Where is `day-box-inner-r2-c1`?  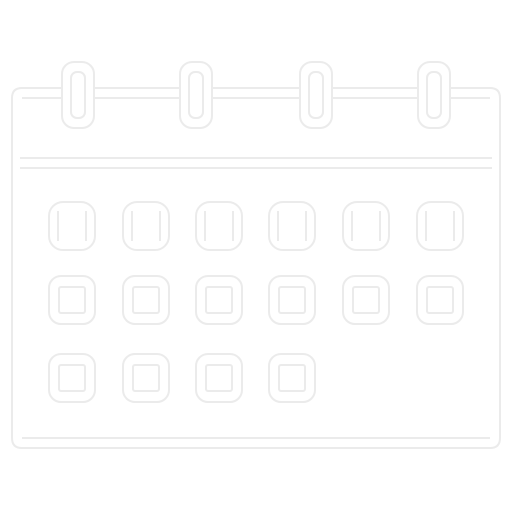
day-box-inner-r2-c1 is located at coordinates (72, 378).